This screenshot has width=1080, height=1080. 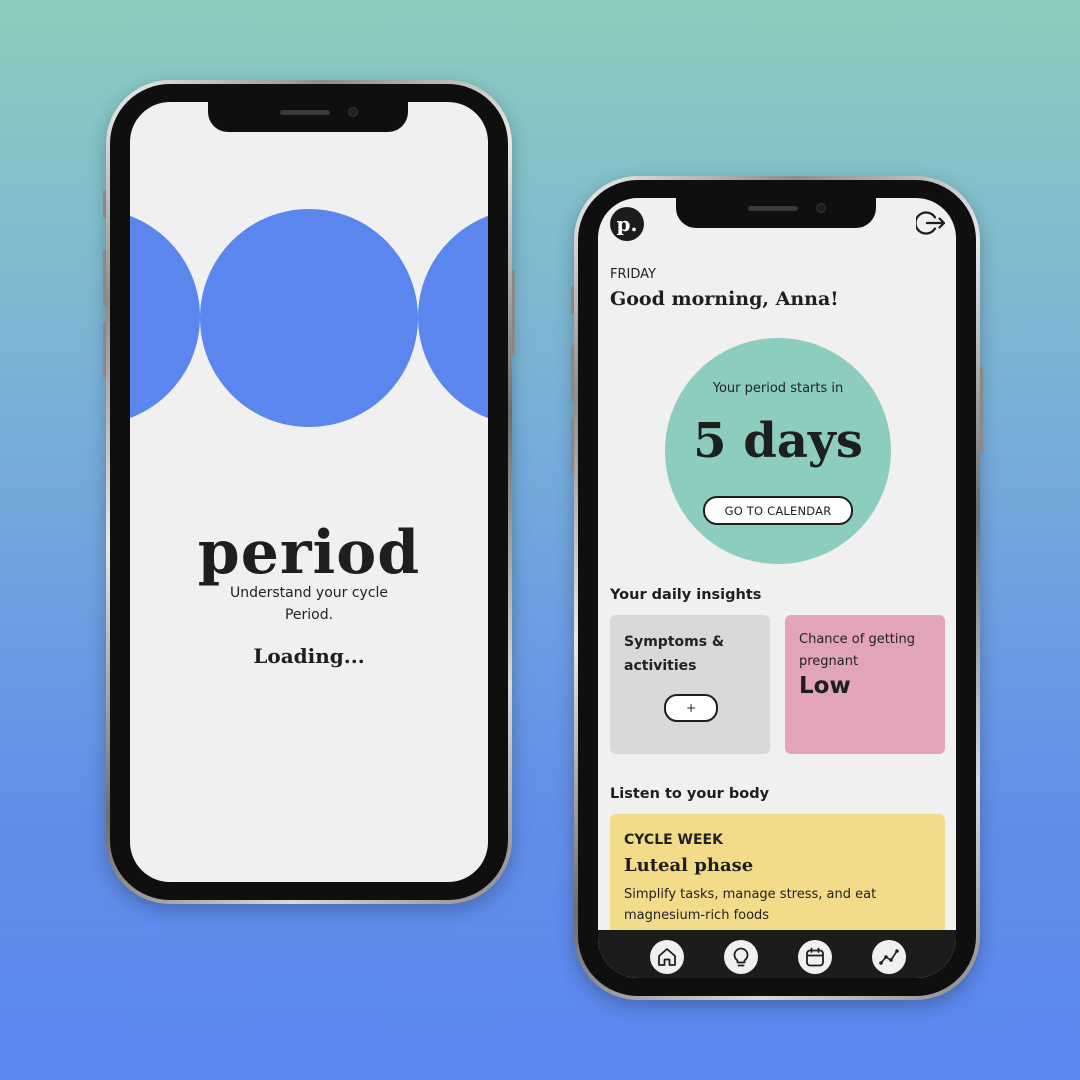 I want to click on symptoms-title-line-1: Symptoms &, so click(x=674, y=642).